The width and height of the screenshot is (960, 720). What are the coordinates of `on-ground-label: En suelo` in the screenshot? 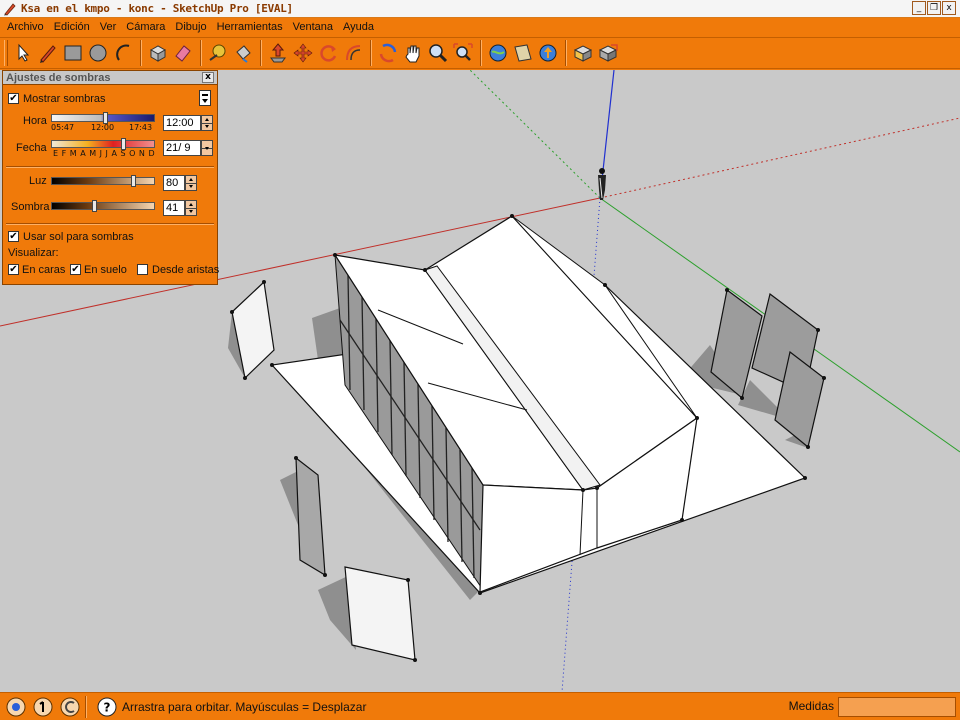 It's located at (105, 270).